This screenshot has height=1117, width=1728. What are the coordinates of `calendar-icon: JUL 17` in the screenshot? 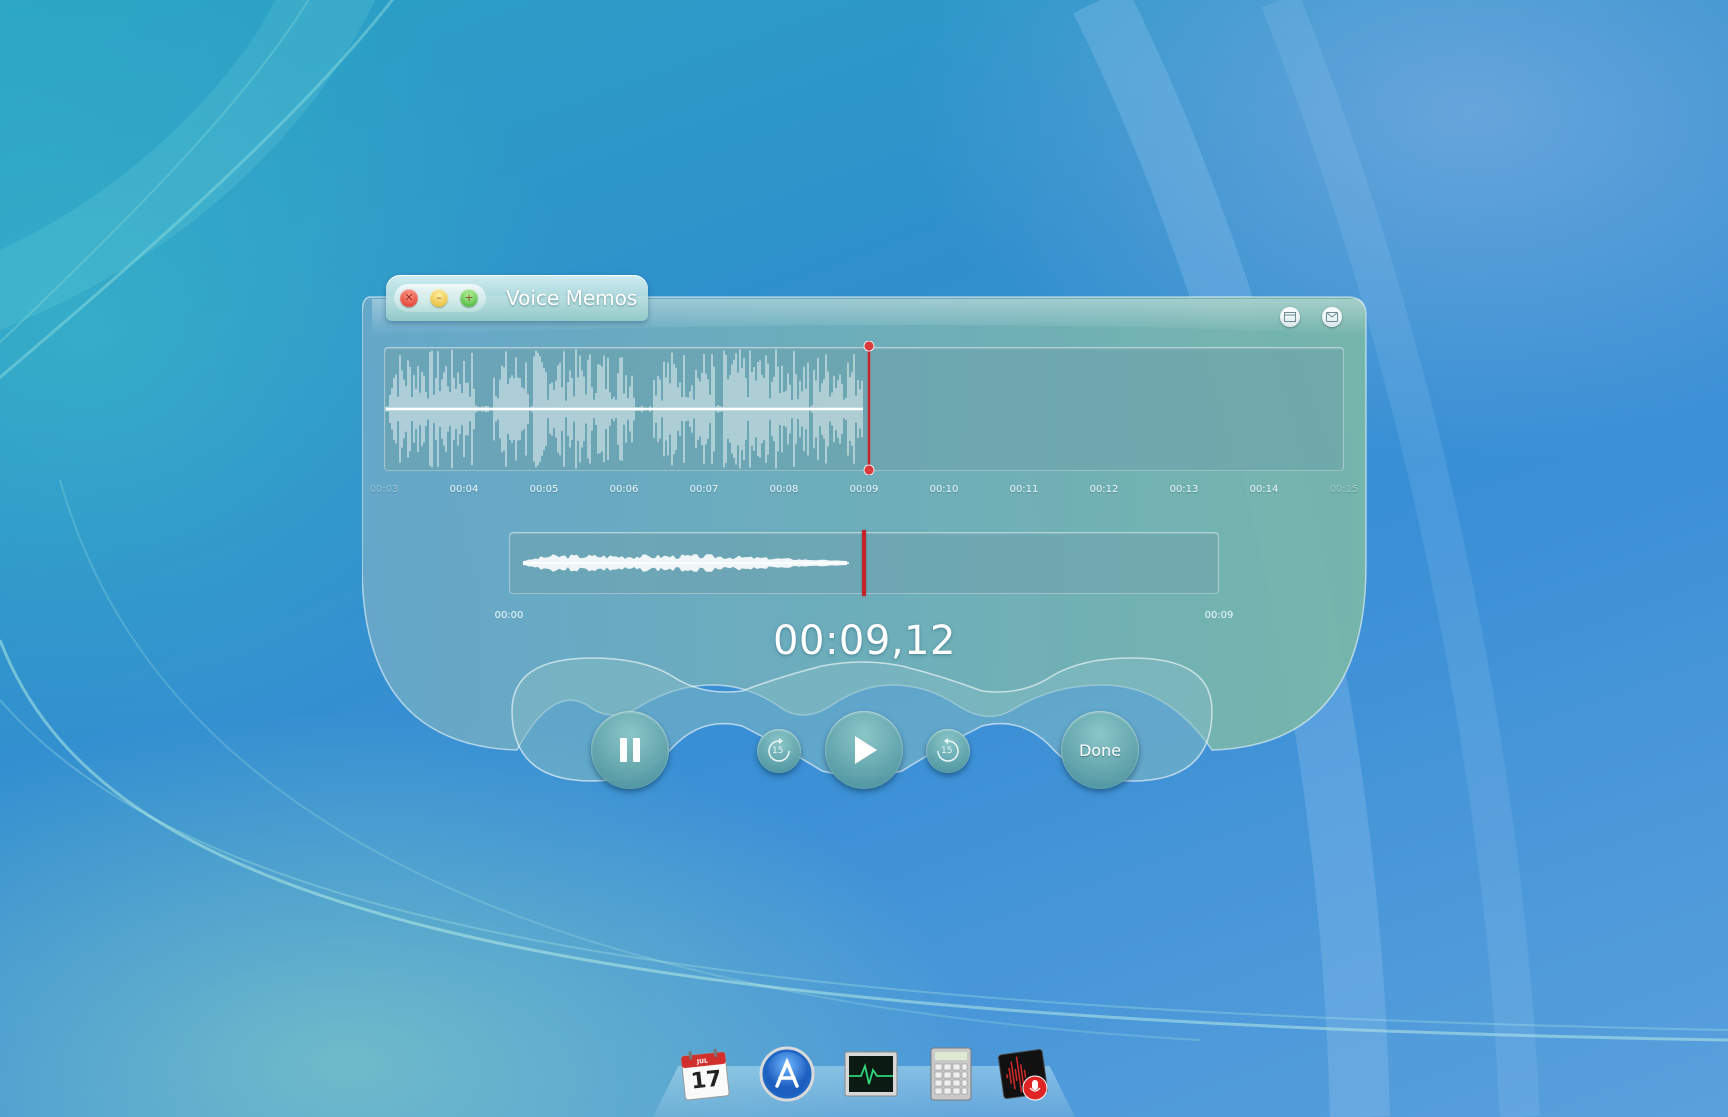 It's located at (705, 1074).